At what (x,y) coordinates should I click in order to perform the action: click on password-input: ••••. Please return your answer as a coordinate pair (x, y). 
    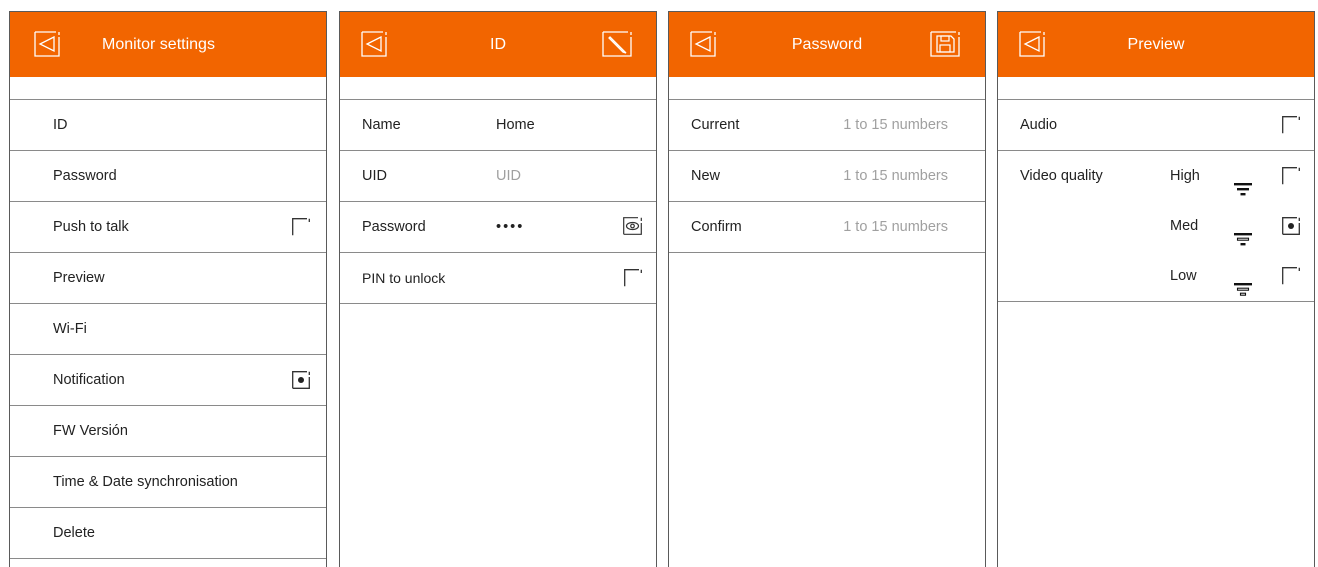
    Looking at the image, I should click on (510, 227).